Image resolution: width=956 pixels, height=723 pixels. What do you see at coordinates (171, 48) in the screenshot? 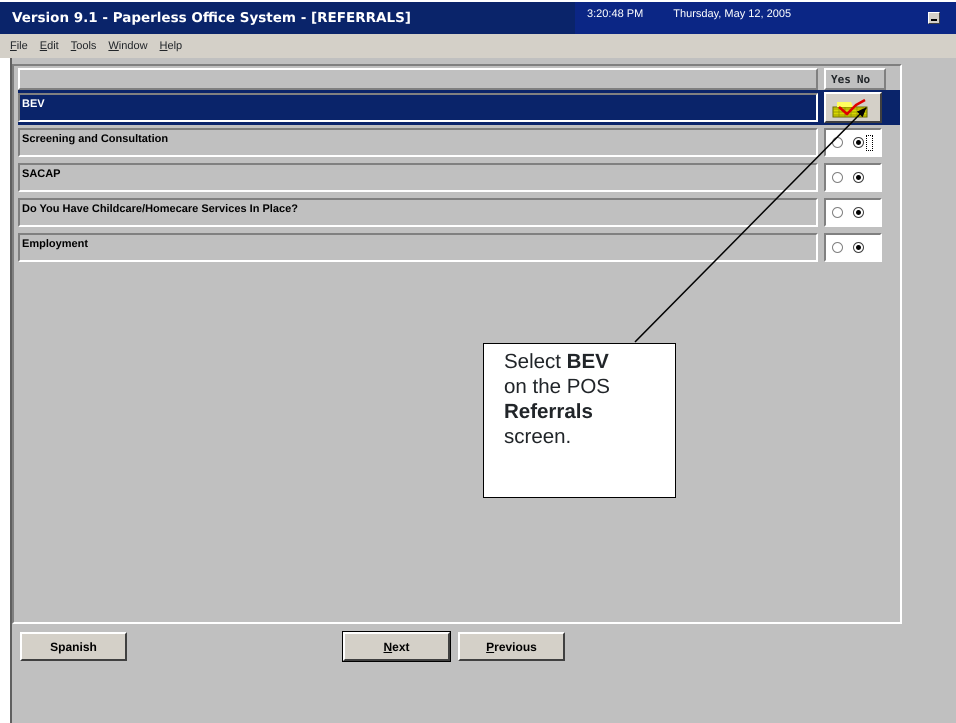
I see `menu-item: Help` at bounding box center [171, 48].